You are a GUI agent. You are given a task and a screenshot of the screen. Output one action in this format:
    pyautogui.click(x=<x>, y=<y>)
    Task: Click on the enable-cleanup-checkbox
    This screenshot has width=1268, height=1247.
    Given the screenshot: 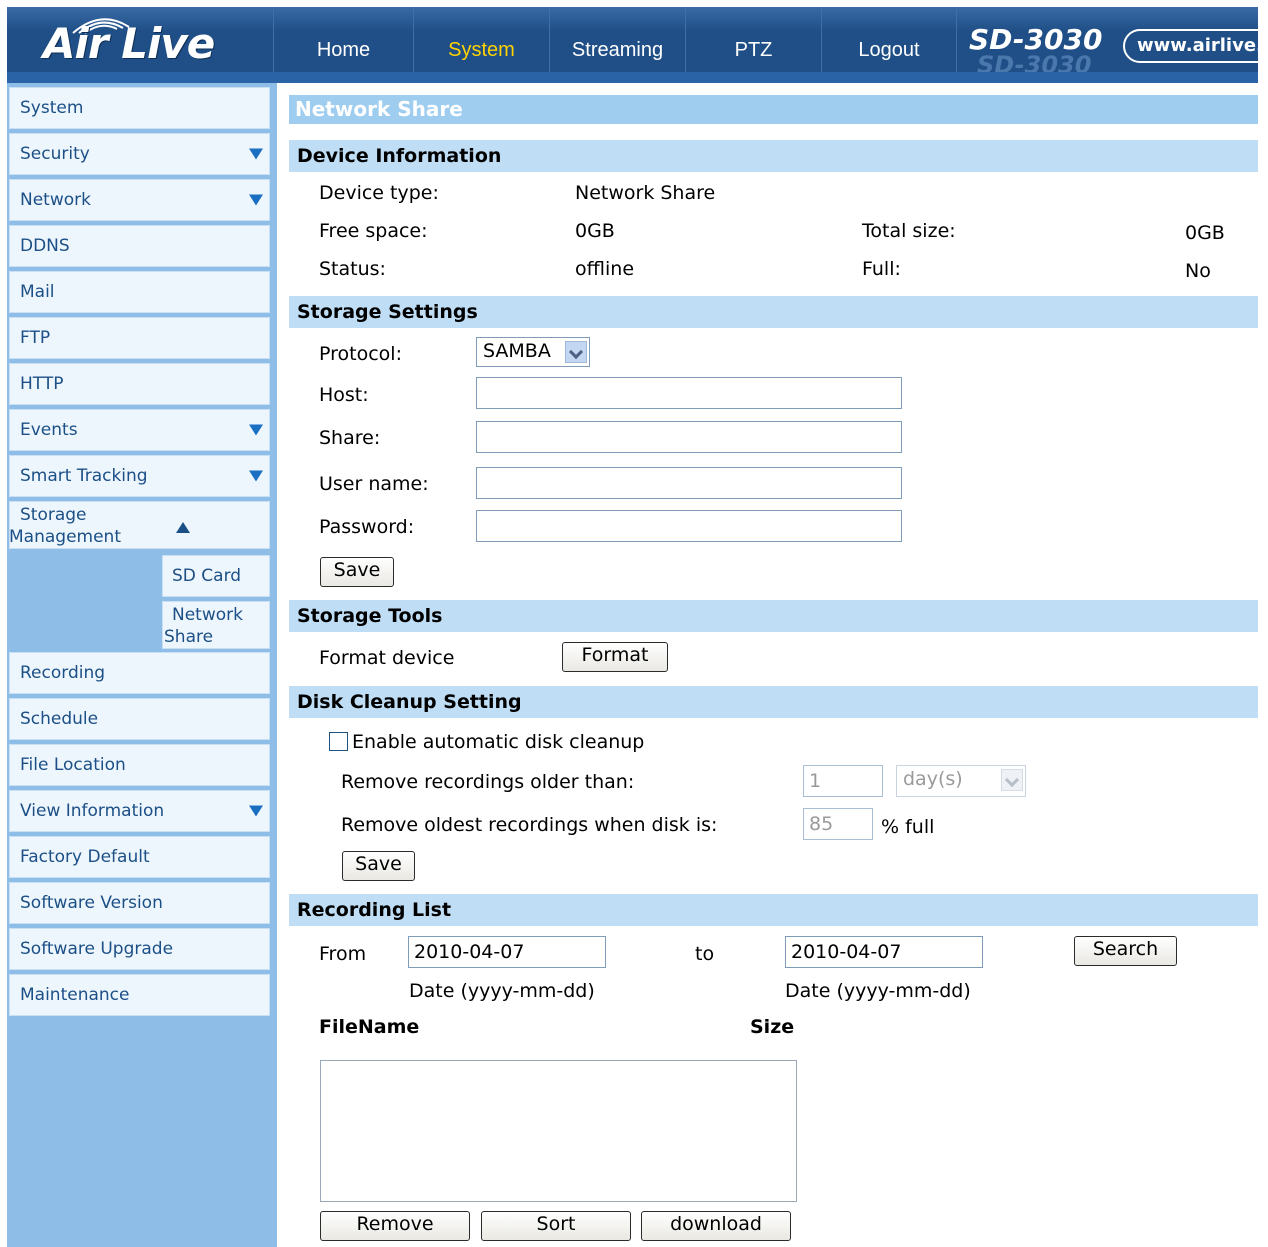 What is the action you would take?
    pyautogui.click(x=338, y=741)
    